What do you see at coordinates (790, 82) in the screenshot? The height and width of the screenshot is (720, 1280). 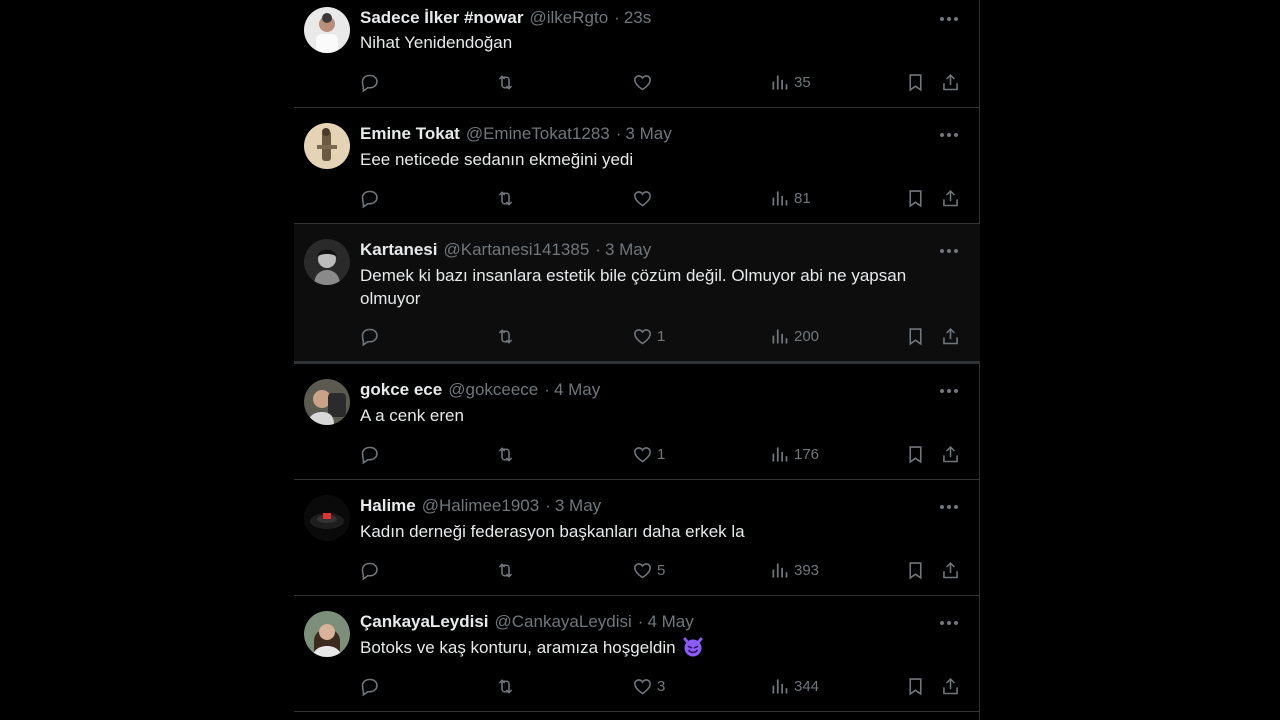 I see `views-button: 35` at bounding box center [790, 82].